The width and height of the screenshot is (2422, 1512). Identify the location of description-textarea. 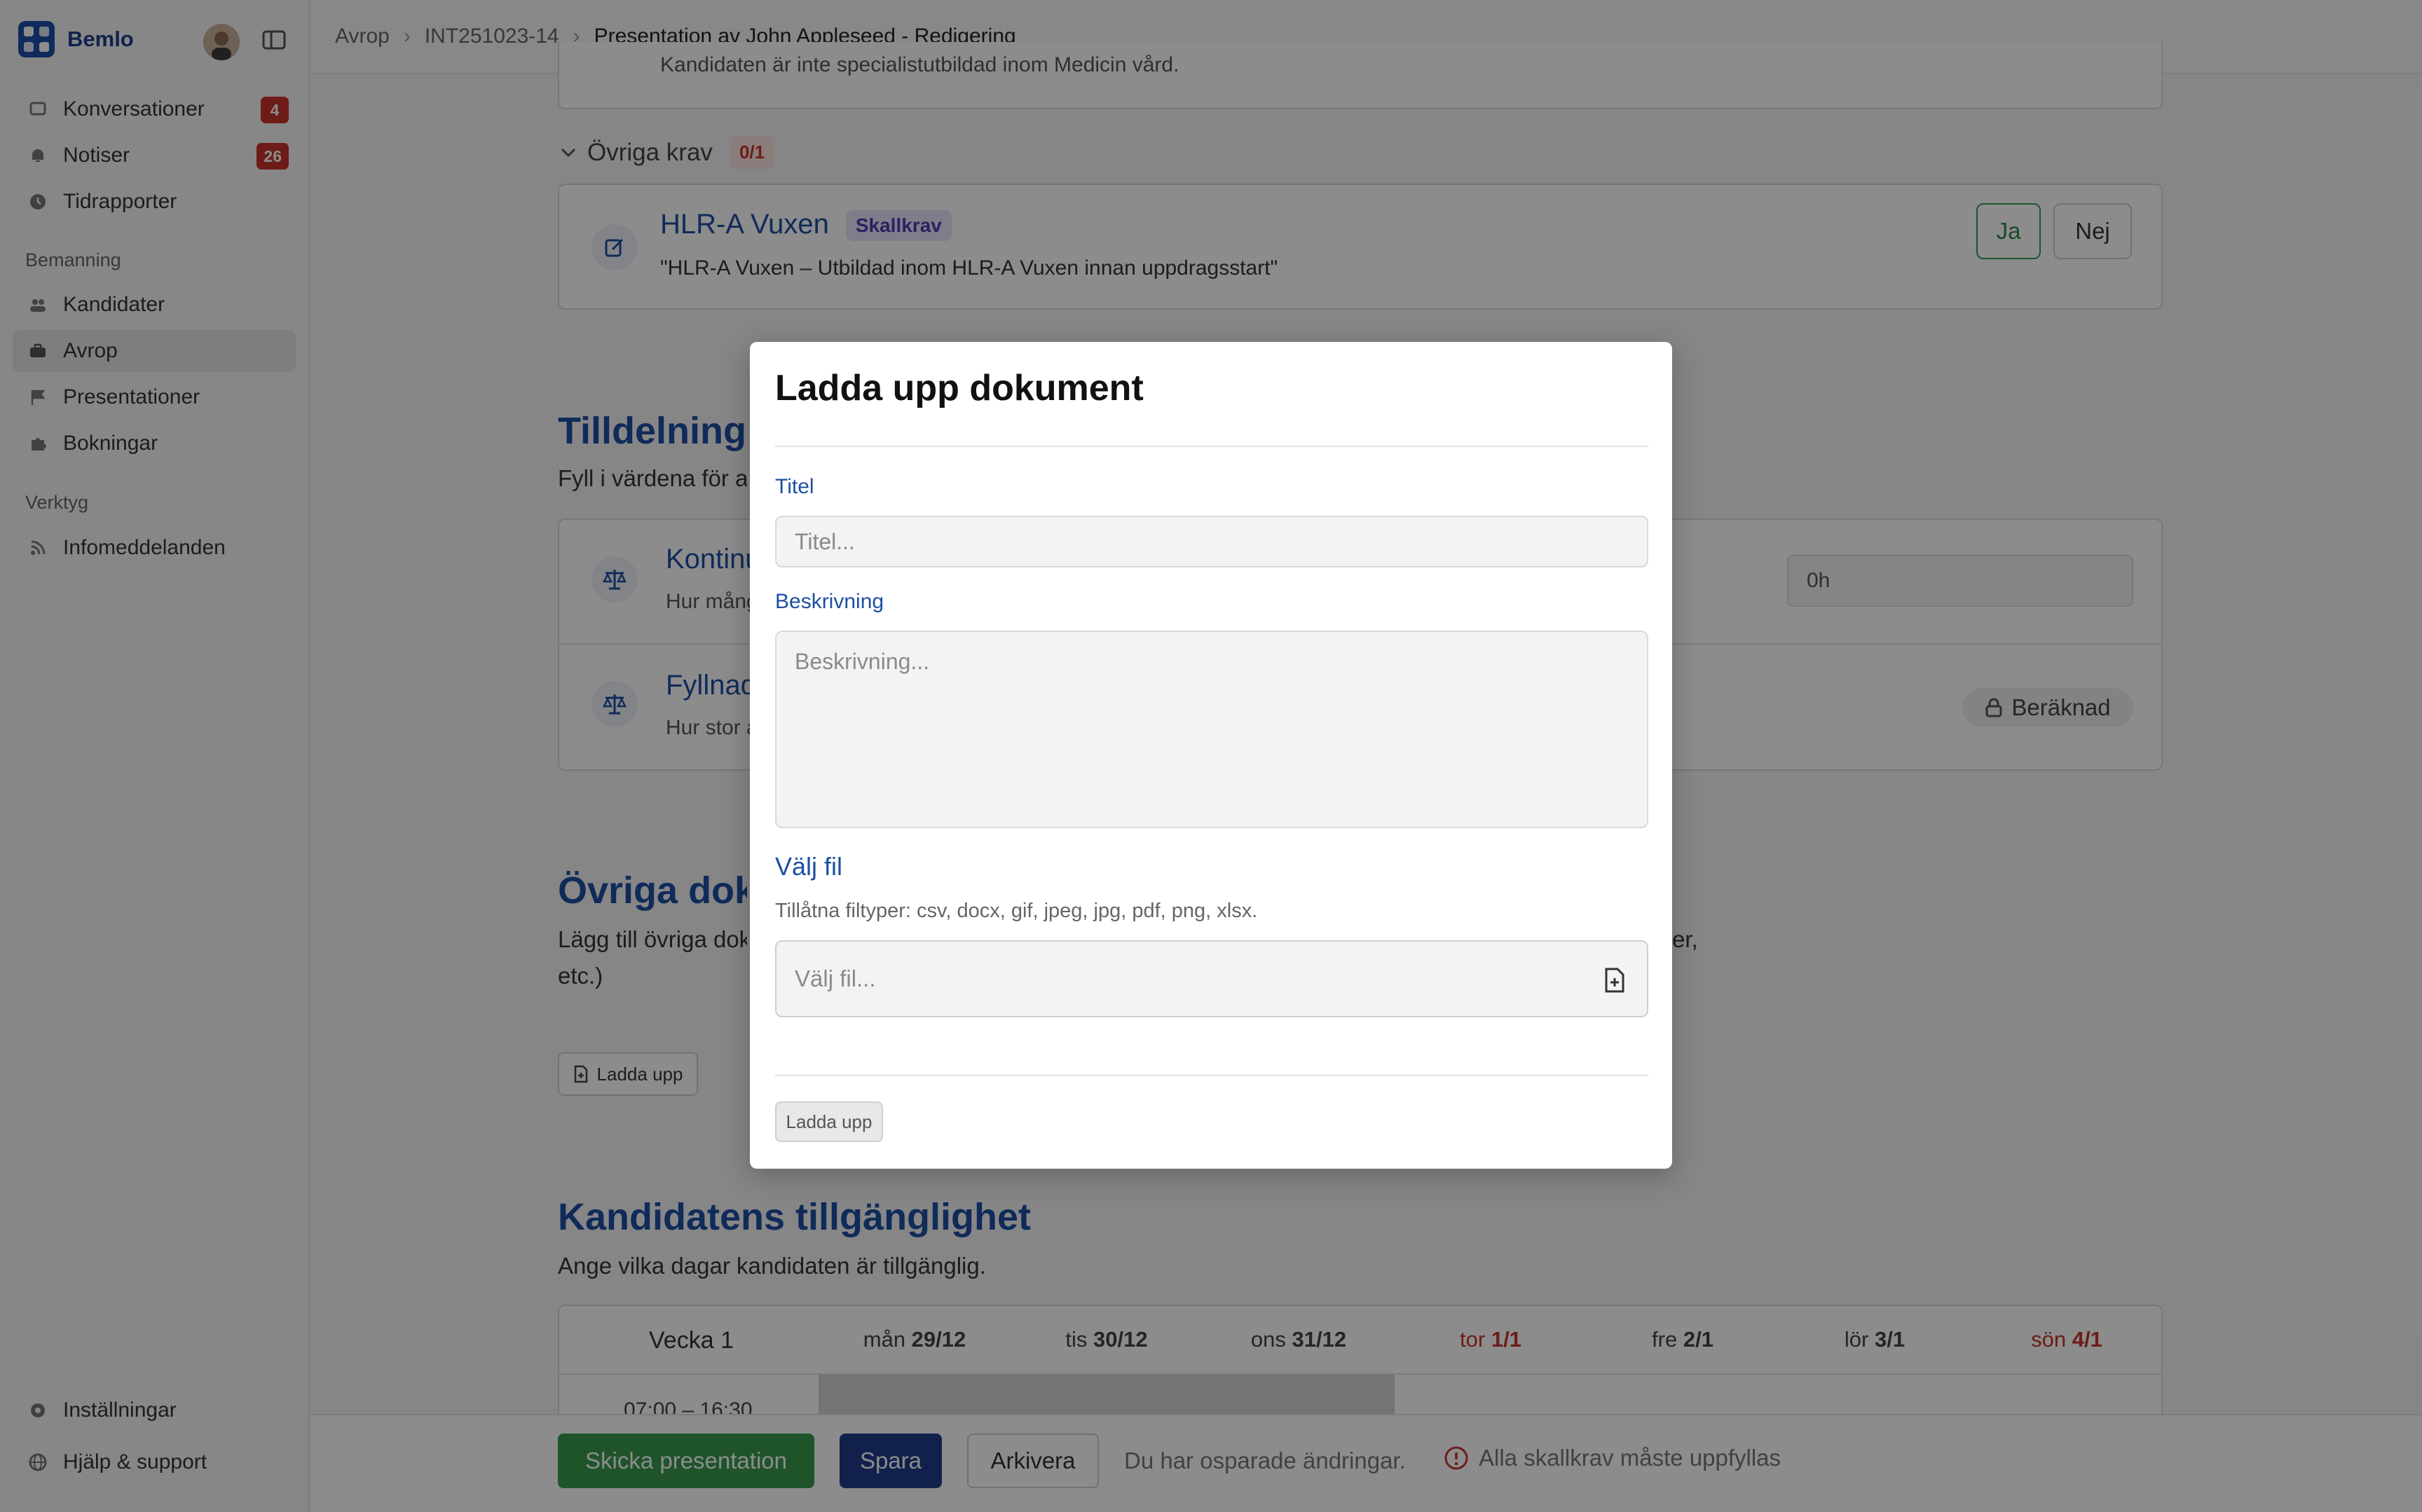
(1211, 729).